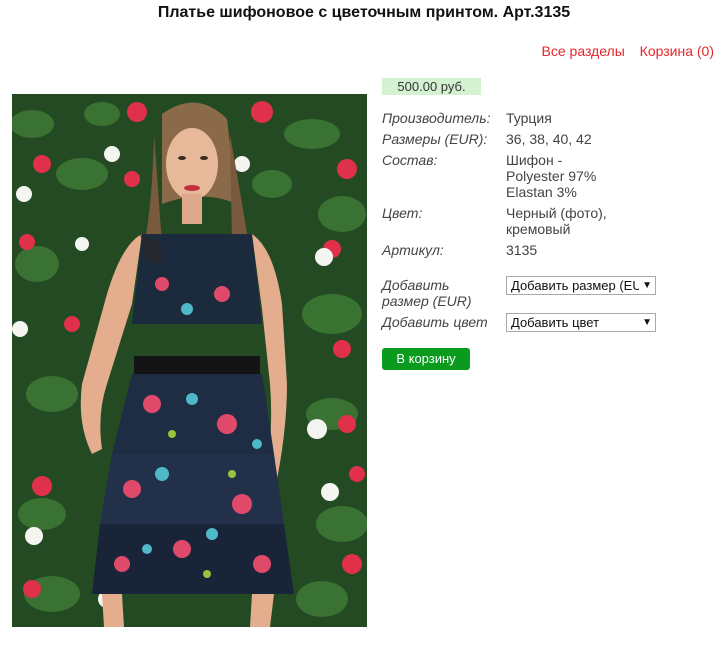 Image resolution: width=718 pixels, height=651 pixels. Describe the element at coordinates (426, 359) in the screenshot. I see `add-to-cart-button: В корзину` at that location.